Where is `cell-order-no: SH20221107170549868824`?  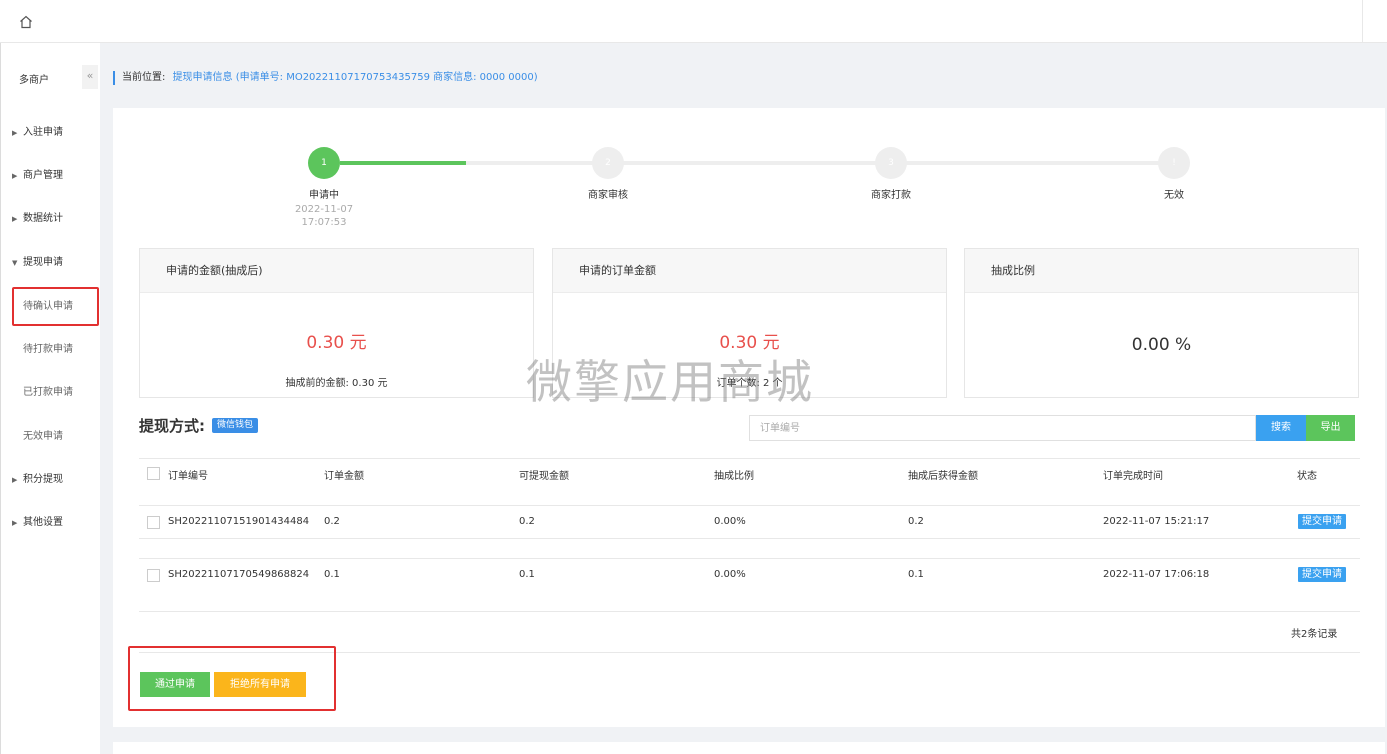
cell-order-no: SH20221107170549868824 is located at coordinates (239, 574).